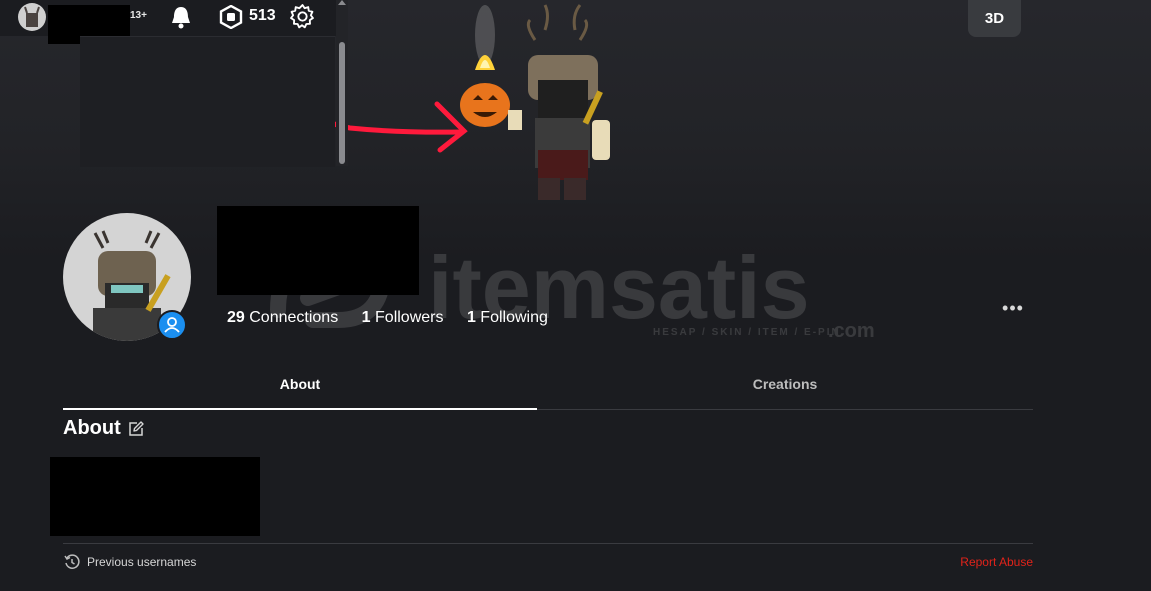 Image resolution: width=1151 pixels, height=591 pixels. I want to click on stat-followers: 1 Followers, so click(403, 318).